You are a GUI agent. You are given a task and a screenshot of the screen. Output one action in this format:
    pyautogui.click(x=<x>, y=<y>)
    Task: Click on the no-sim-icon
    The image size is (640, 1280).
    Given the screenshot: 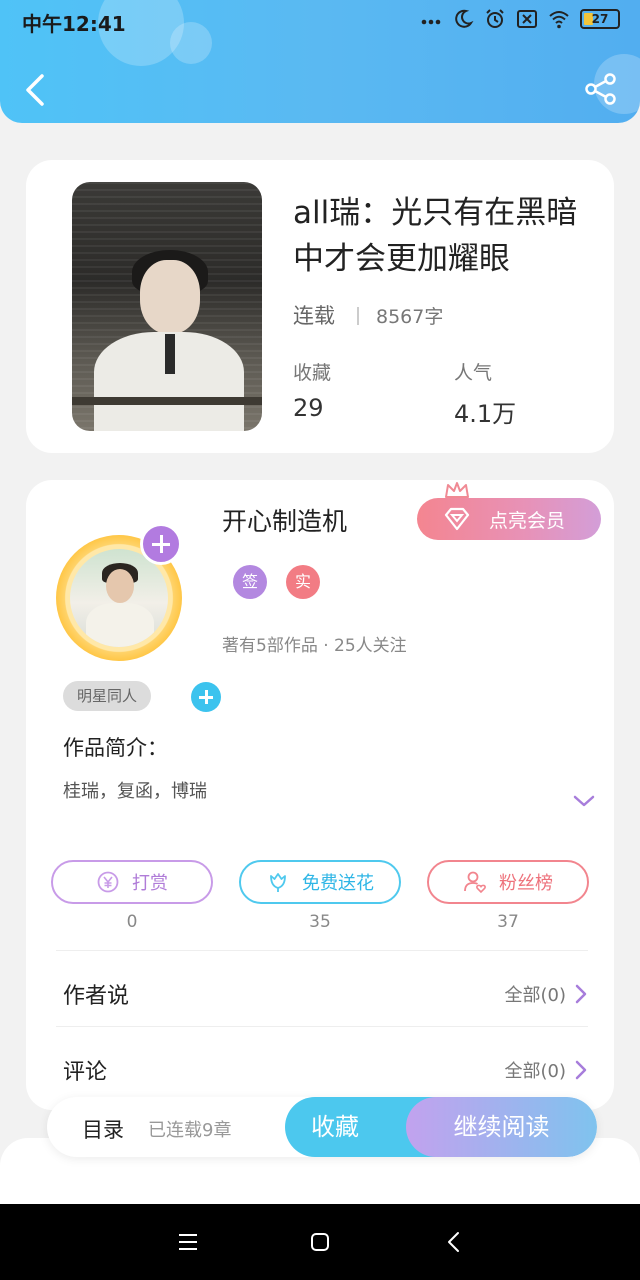 What is the action you would take?
    pyautogui.click(x=527, y=19)
    